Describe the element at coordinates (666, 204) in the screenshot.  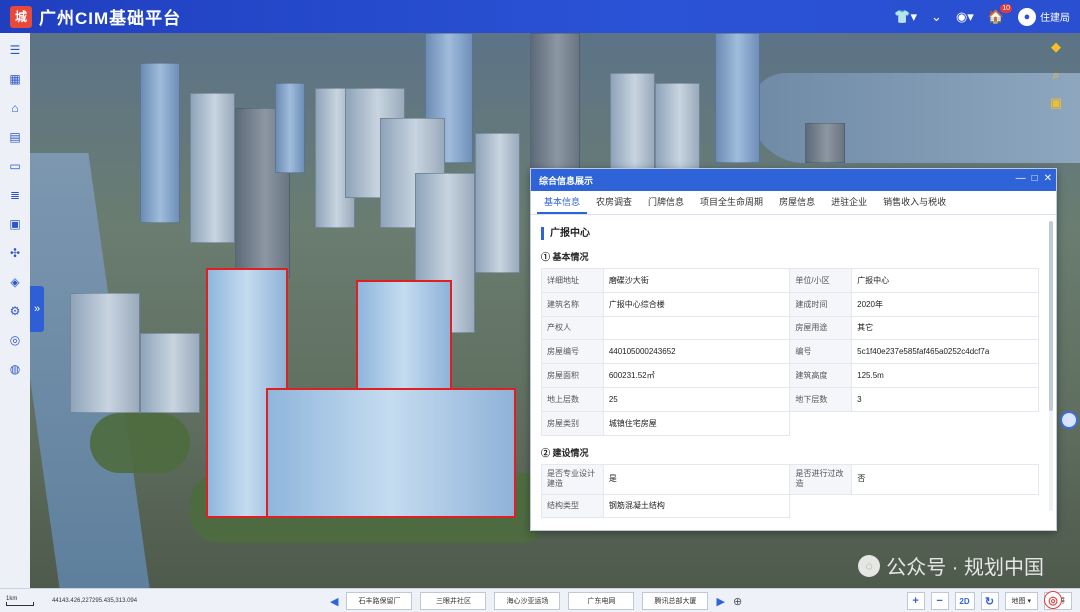
I see `tab-doorplate: 门牌信息` at that location.